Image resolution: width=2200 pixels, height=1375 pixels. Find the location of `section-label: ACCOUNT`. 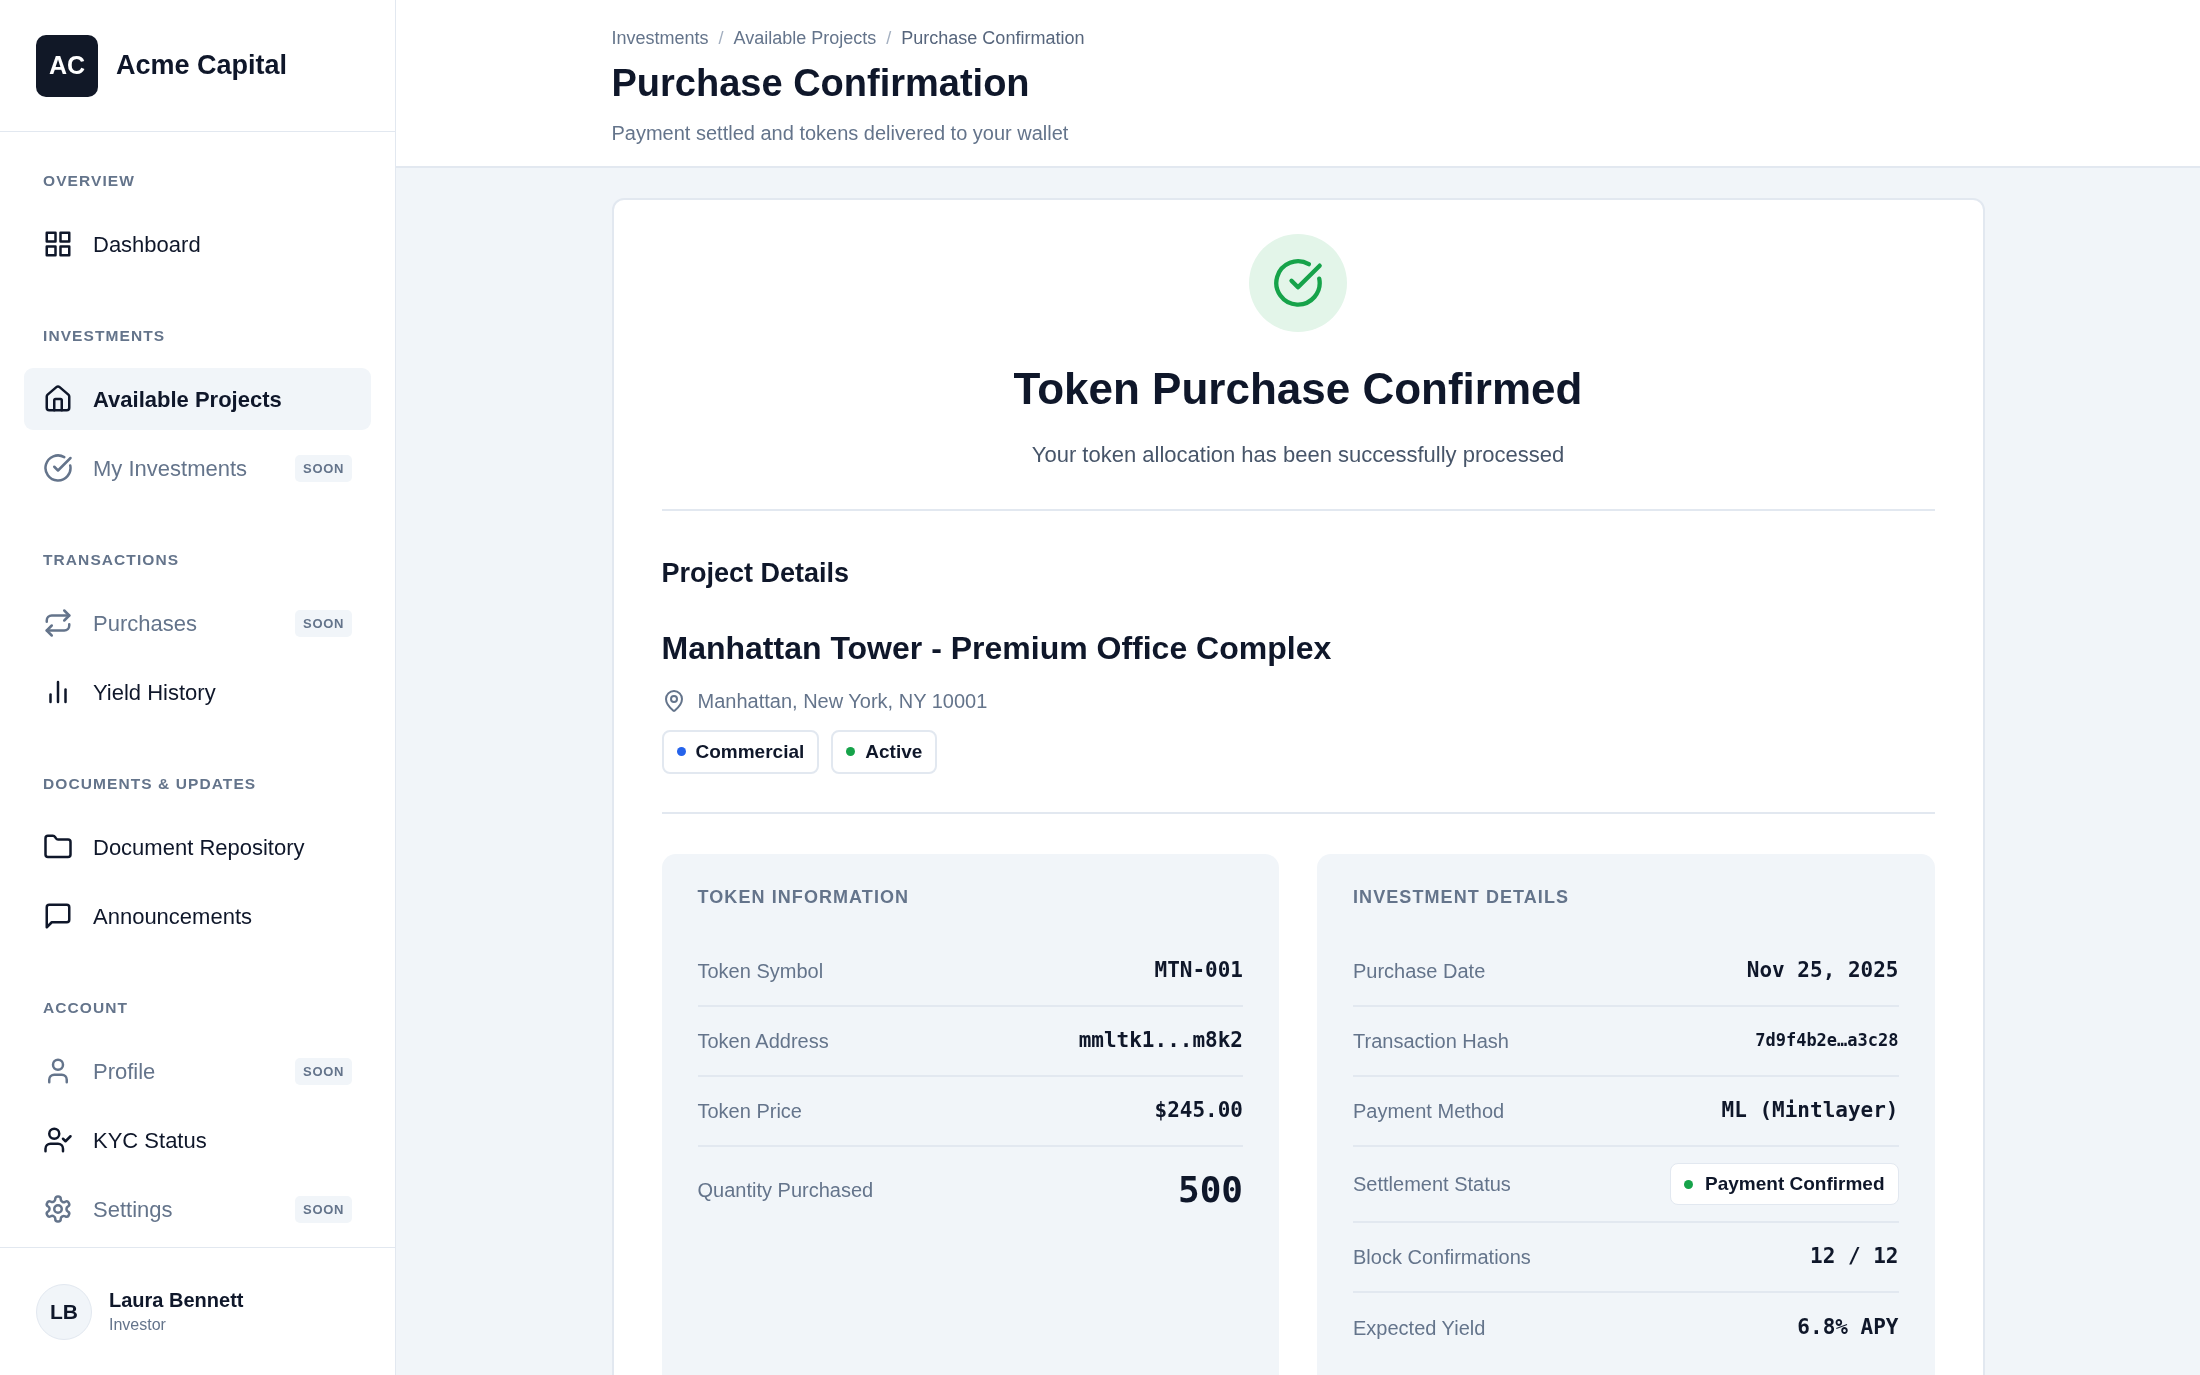

section-label: ACCOUNT is located at coordinates (86, 1008).